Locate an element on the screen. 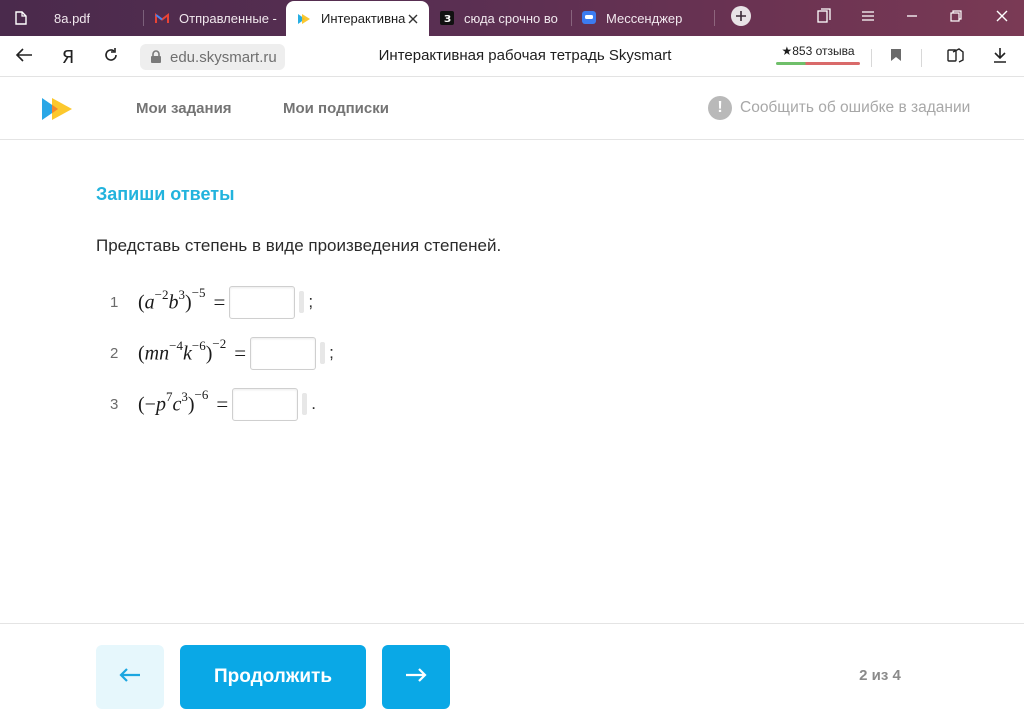 This screenshot has width=1024, height=728. download-button is located at coordinates (1000, 57).